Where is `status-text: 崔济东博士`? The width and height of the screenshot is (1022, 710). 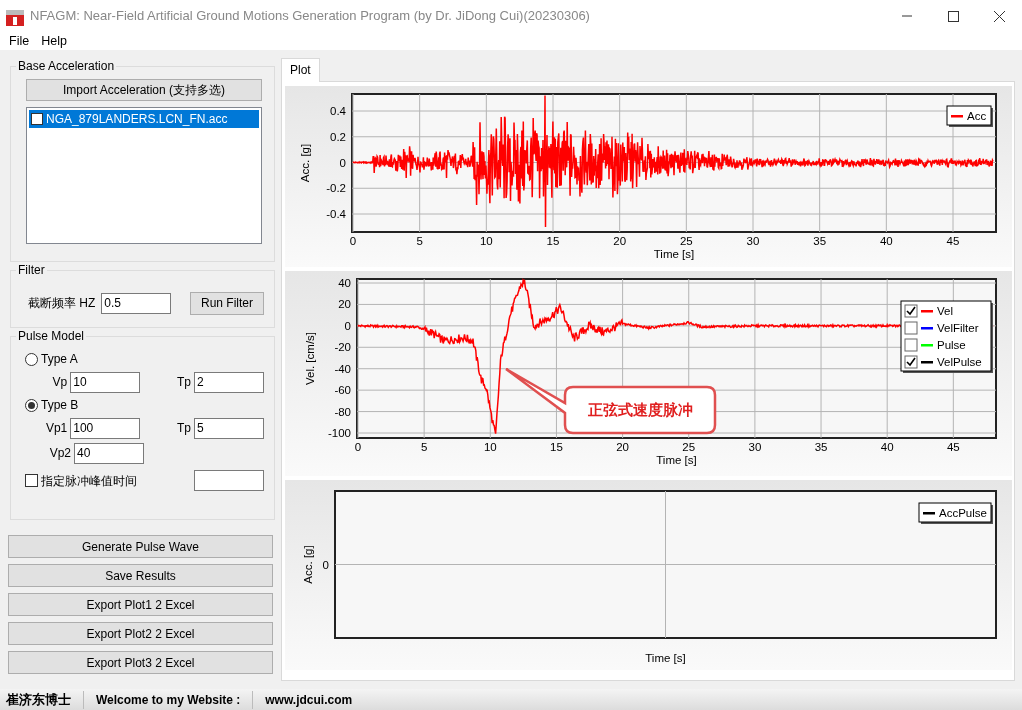
status-text: 崔济东博士 is located at coordinates (38, 699).